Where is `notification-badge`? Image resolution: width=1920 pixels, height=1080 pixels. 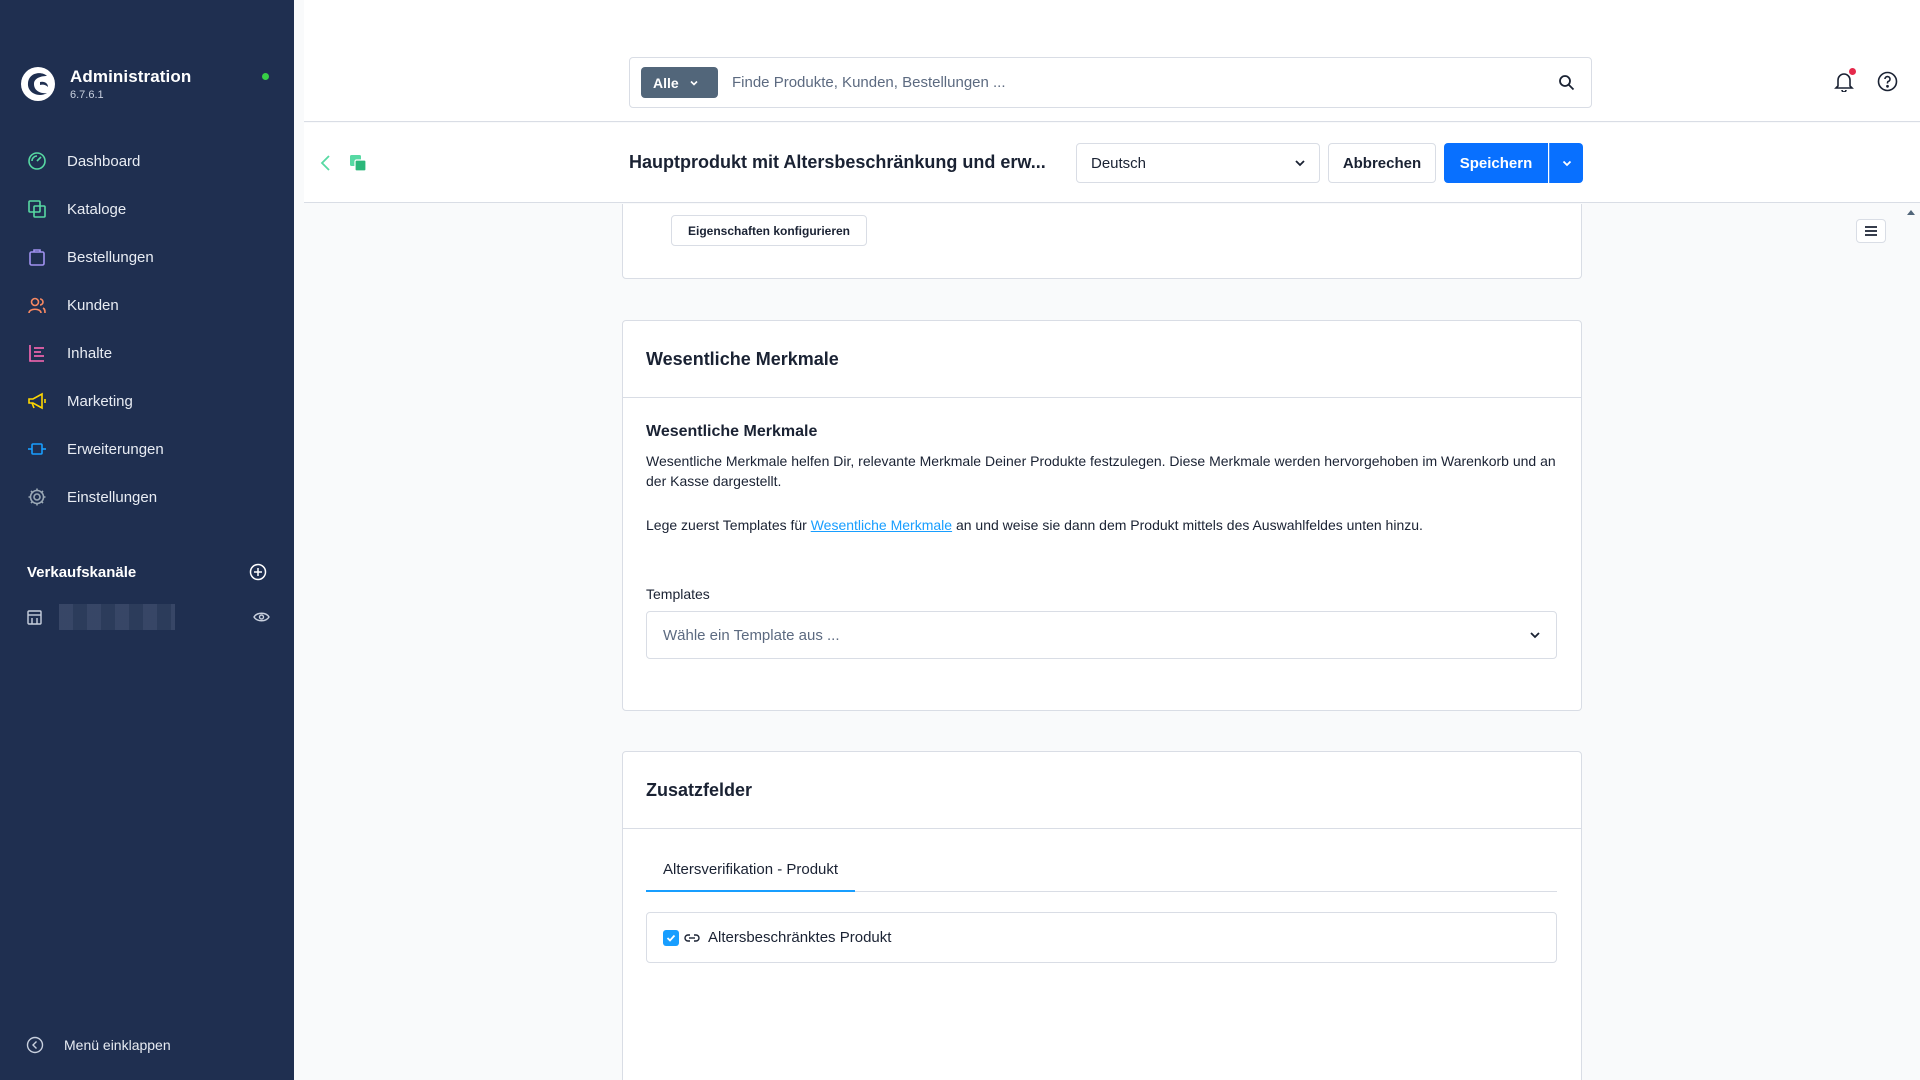
notification-badge is located at coordinates (1852, 71).